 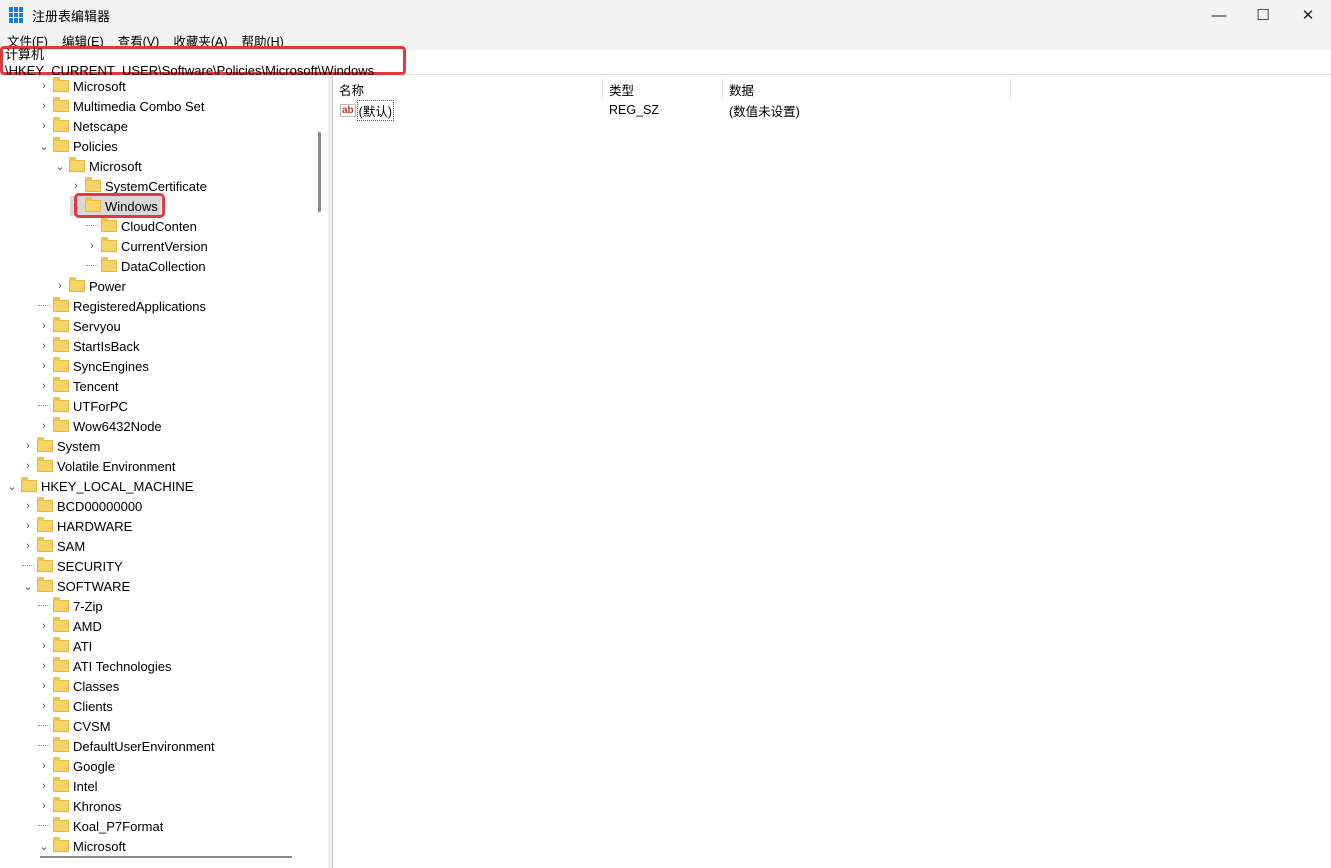 I want to click on tree-item: SECURITY, so click(x=72, y=566).